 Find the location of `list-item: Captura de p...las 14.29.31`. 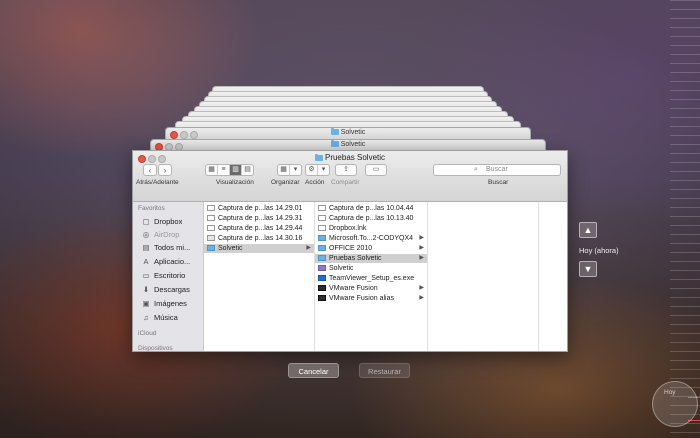

list-item: Captura de p...las 14.29.31 is located at coordinates (259, 218).